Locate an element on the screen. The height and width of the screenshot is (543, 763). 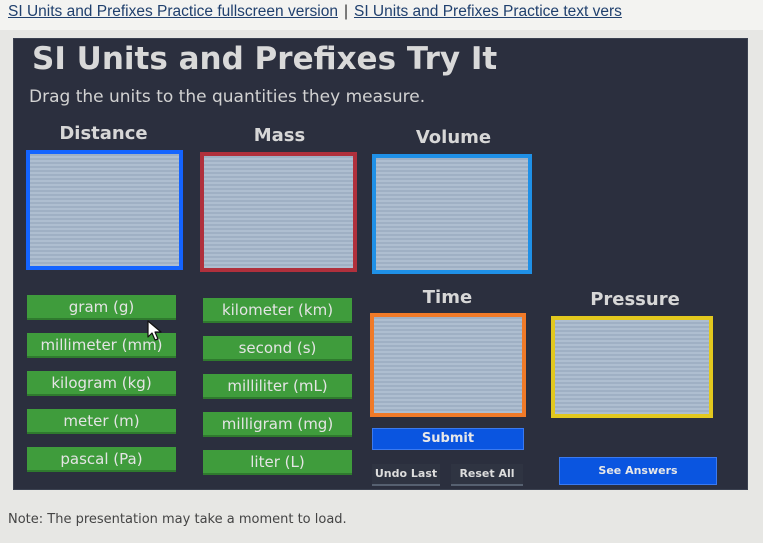
category-label-mass: Mass is located at coordinates (279, 135).